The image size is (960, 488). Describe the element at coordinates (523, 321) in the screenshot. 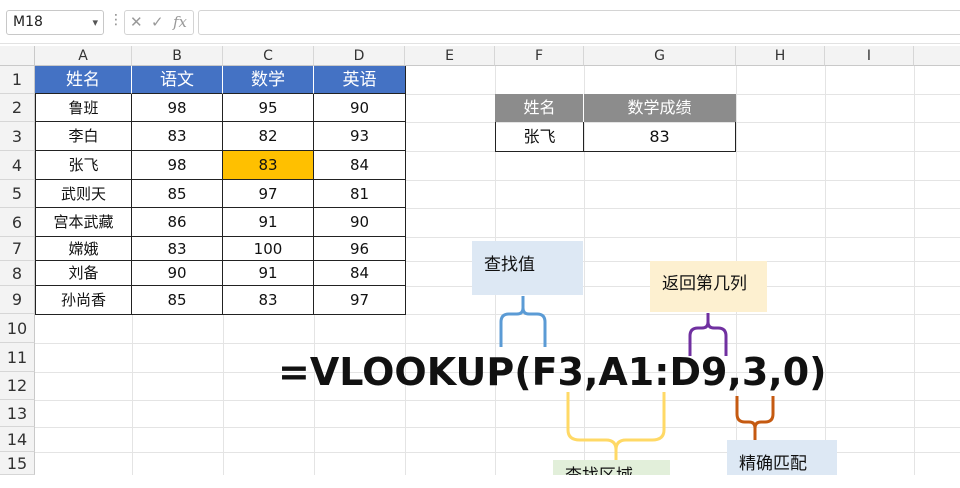

I see `brace-lookup-value` at that location.